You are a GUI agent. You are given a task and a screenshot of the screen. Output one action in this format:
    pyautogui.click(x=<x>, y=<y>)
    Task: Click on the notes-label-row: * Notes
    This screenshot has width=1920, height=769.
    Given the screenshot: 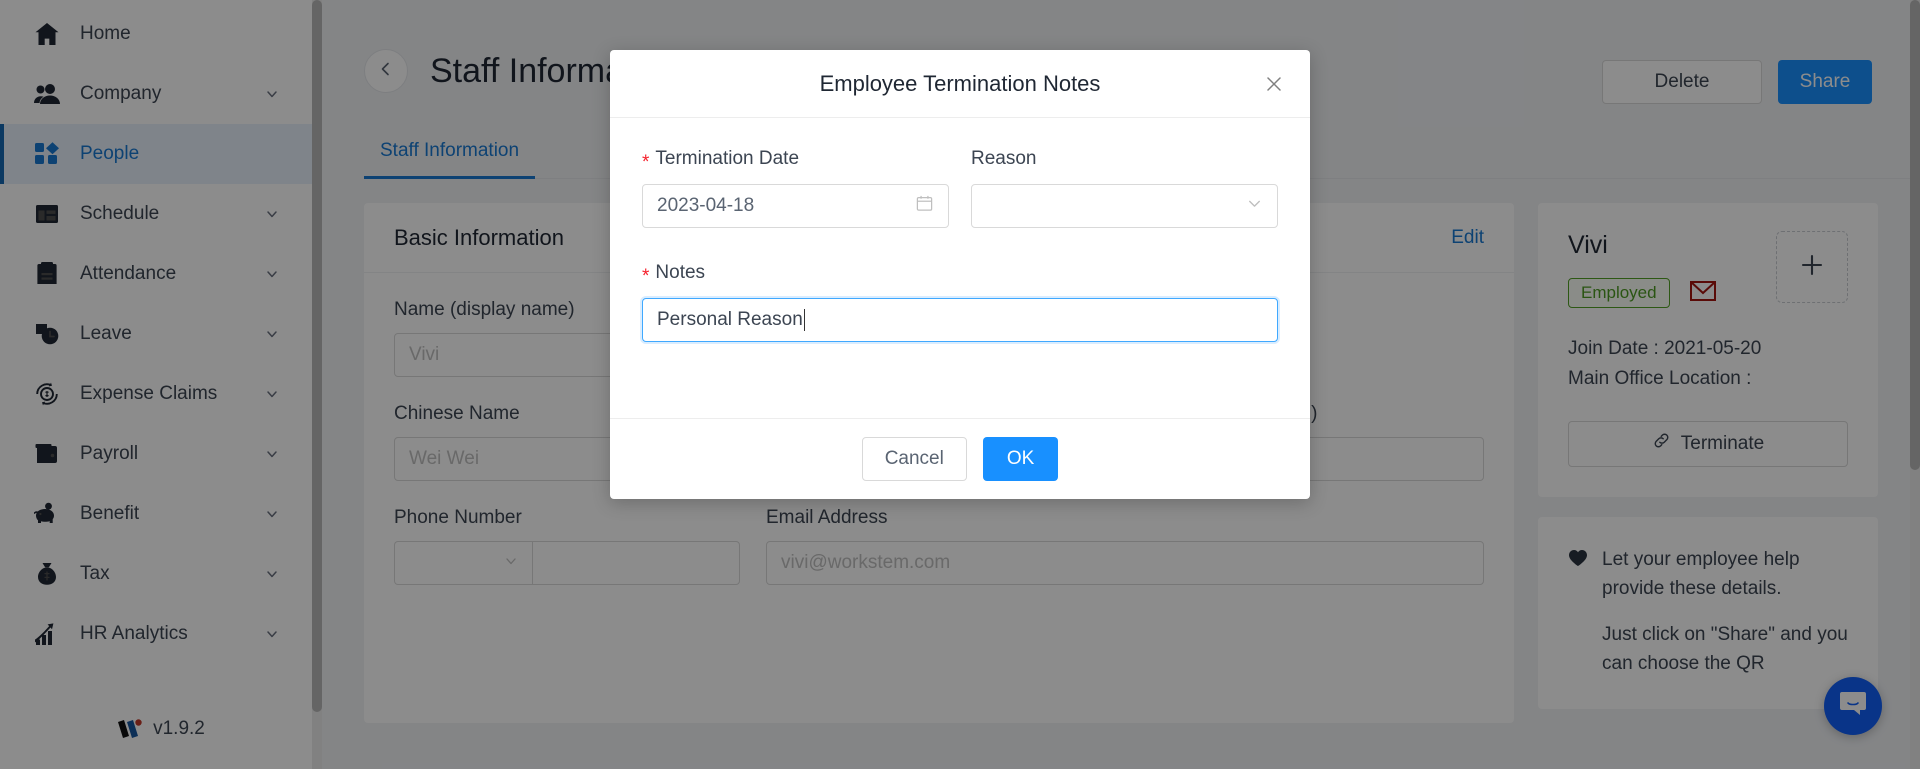 What is the action you would take?
    pyautogui.click(x=960, y=274)
    